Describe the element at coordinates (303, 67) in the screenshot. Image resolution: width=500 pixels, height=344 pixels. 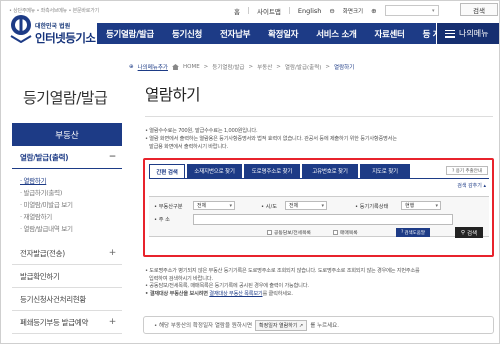
I see `breadcrumb-item: 열람/발급(출력)` at that location.